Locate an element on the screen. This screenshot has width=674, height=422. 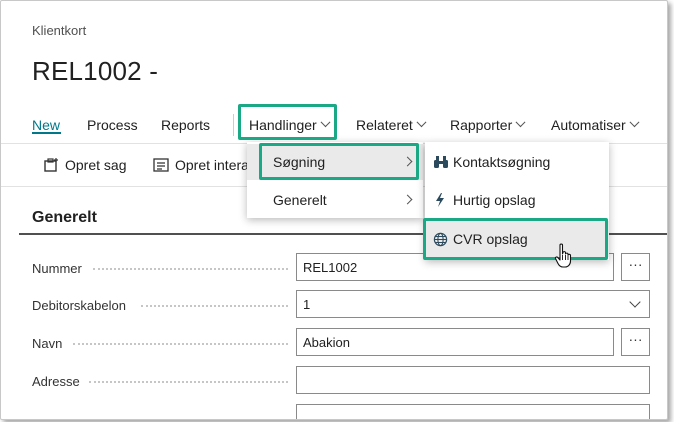
binoculars-icon is located at coordinates (441, 162).